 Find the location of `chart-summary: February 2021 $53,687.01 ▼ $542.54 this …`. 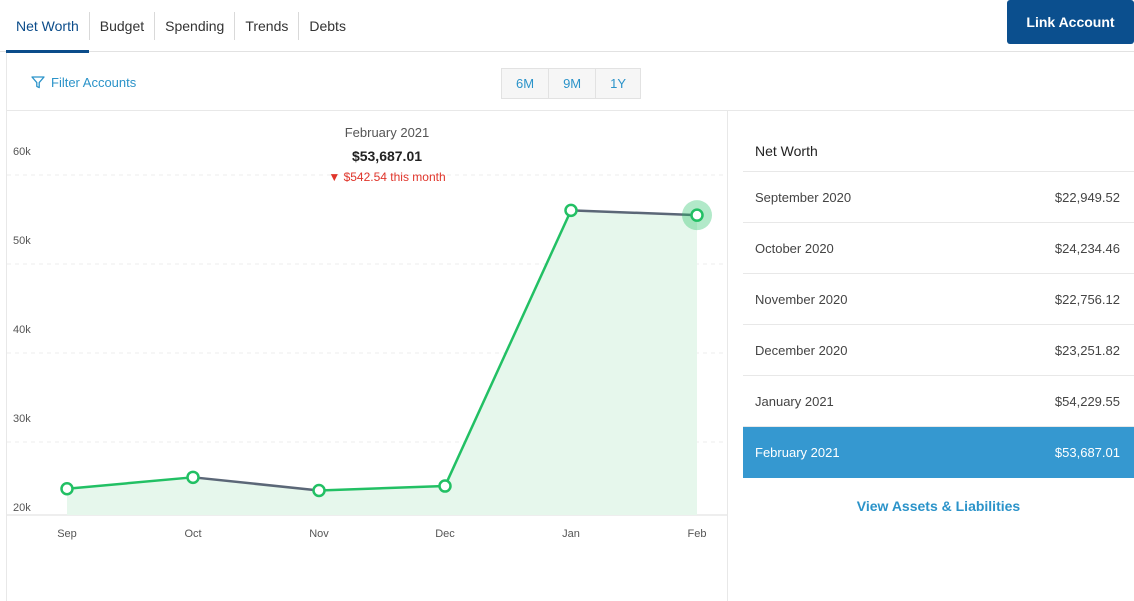

chart-summary: February 2021 $53,687.01 ▼ $542.54 this … is located at coordinates (387, 154).